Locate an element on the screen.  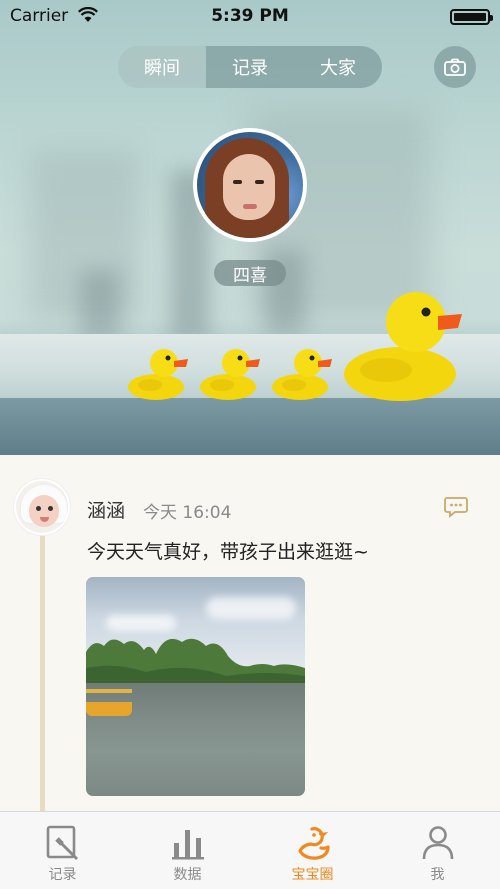
battery-icon is located at coordinates (471, 17).